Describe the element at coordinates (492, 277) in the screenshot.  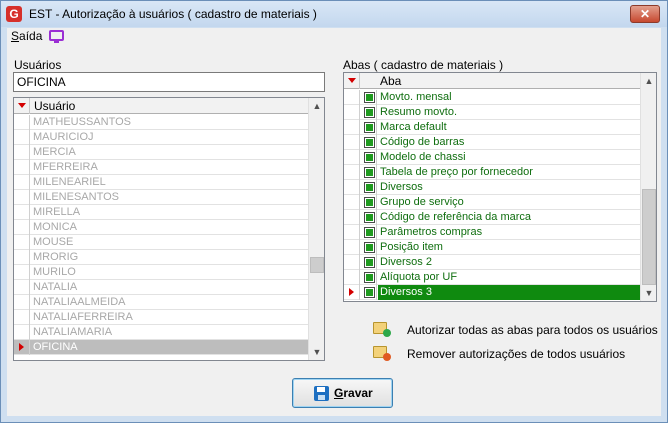
I see `aba-row: Alíquota por UF` at that location.